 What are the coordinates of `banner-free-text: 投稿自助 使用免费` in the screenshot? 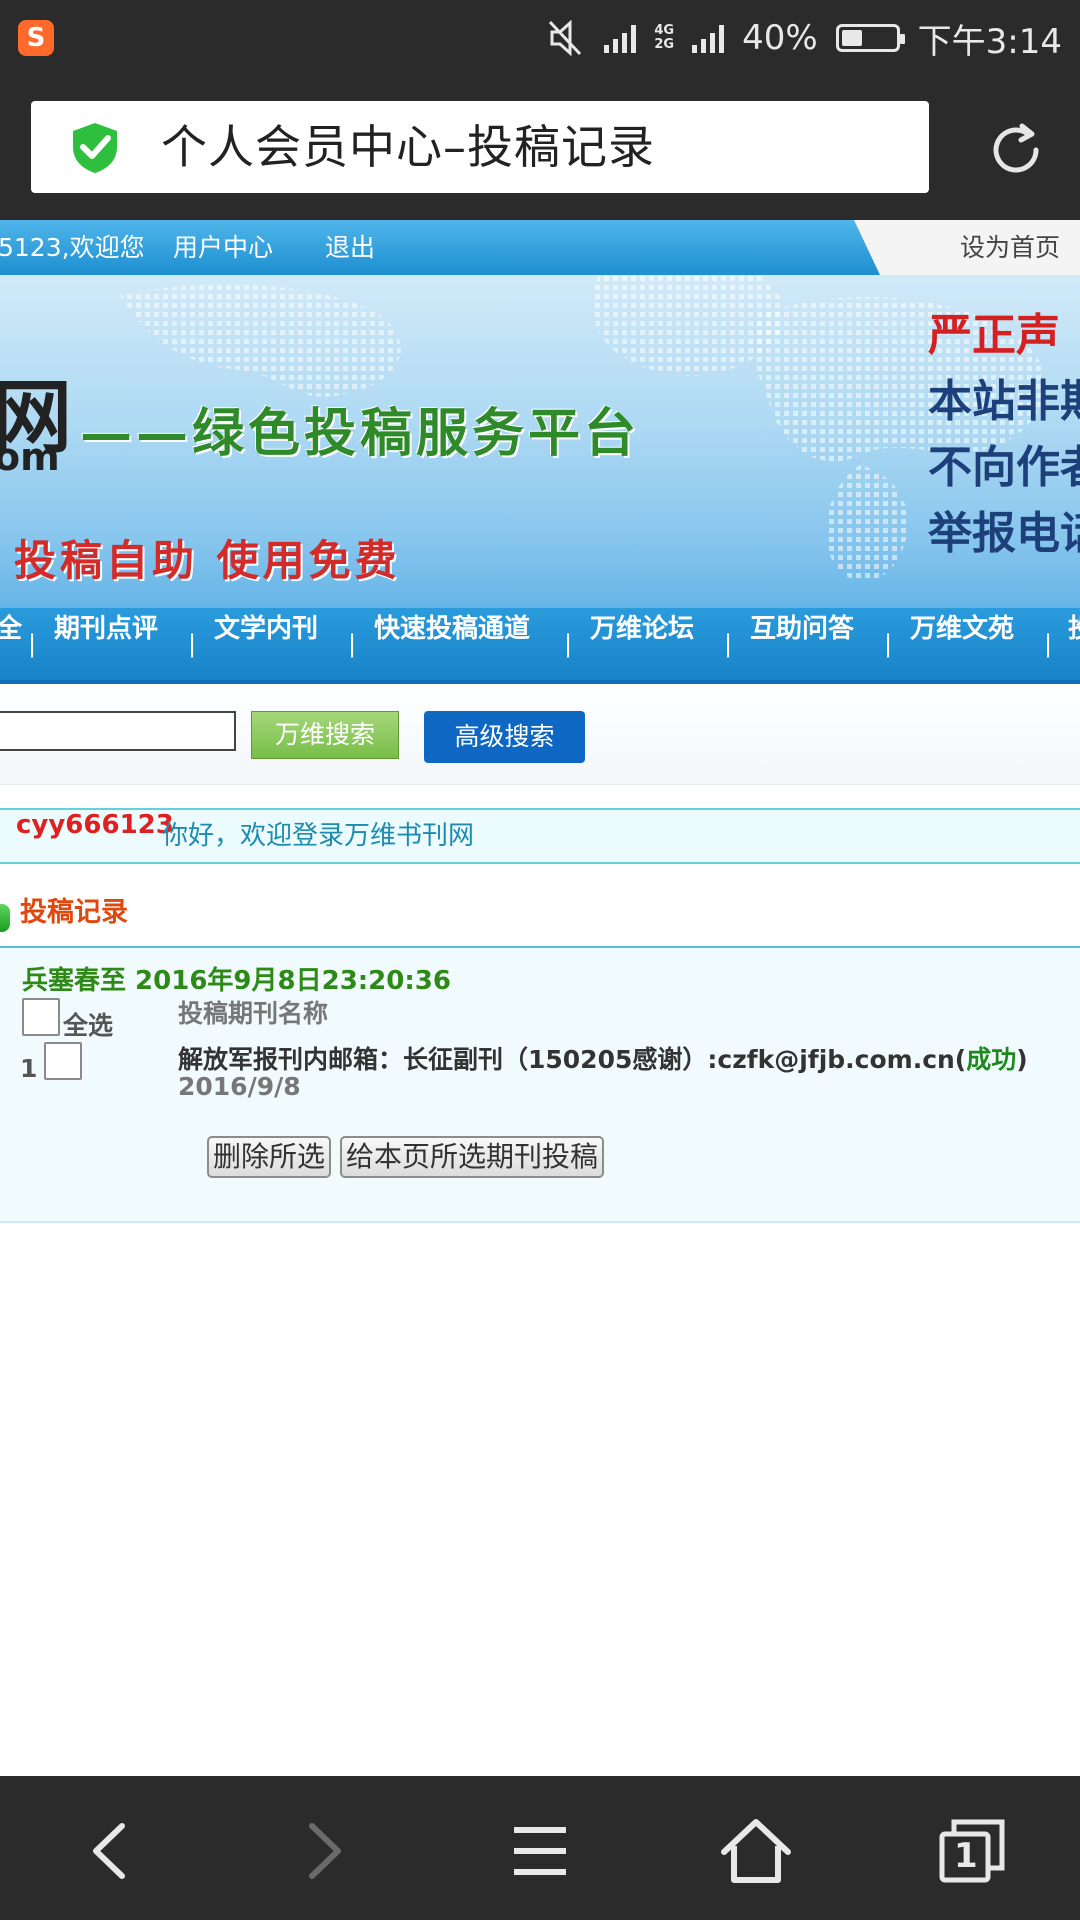 It's located at (207, 560).